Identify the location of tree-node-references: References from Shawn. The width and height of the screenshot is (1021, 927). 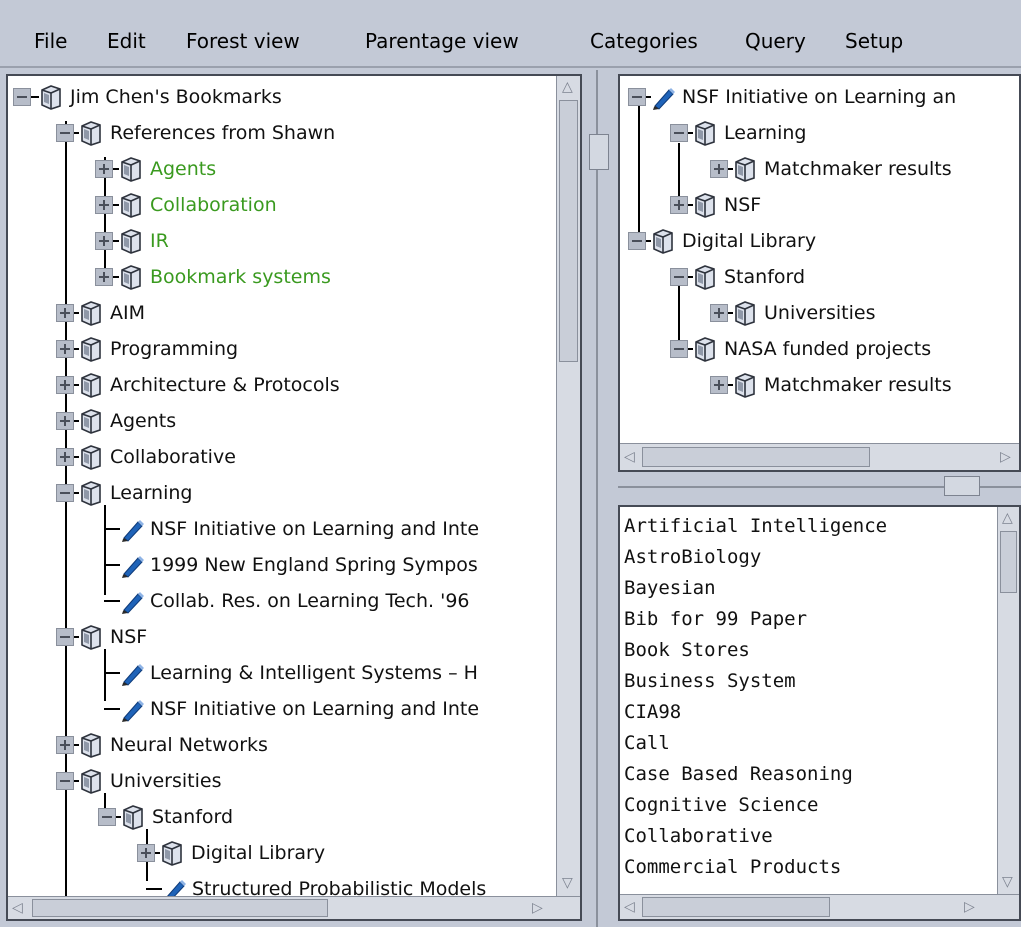
(288, 134).